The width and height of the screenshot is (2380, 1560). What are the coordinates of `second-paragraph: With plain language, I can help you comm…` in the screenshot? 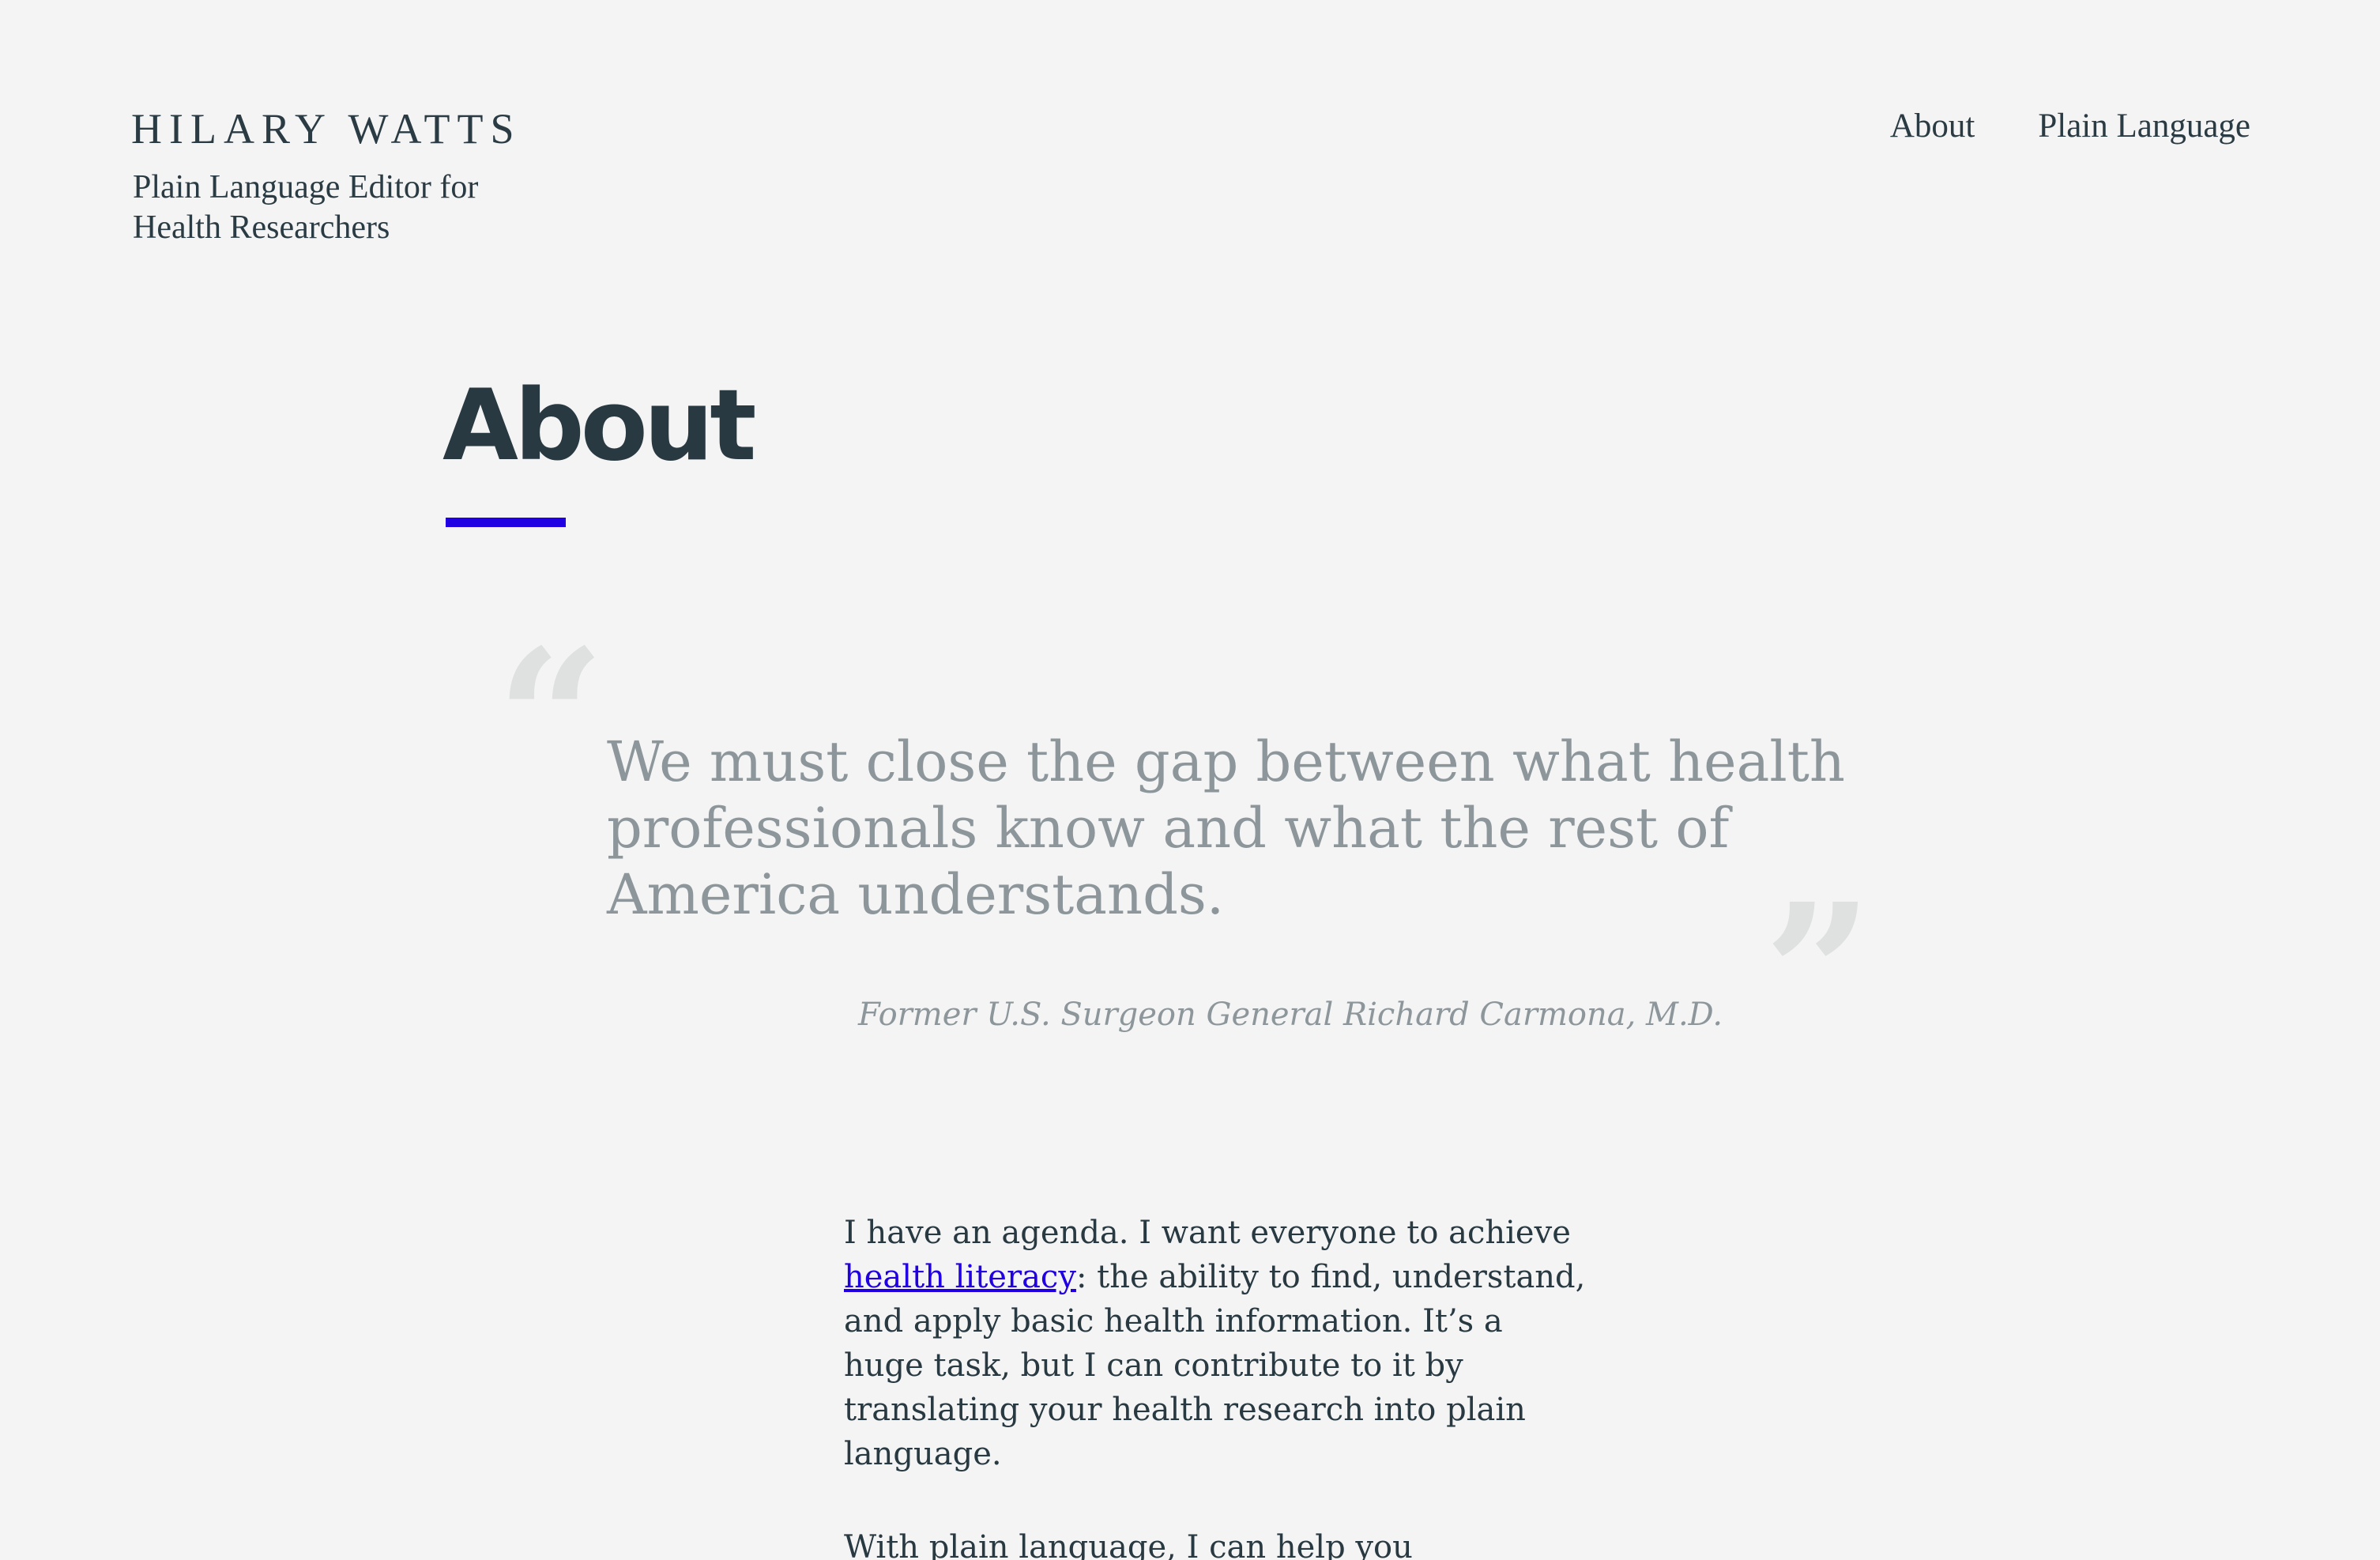 It's located at (1128, 1544).